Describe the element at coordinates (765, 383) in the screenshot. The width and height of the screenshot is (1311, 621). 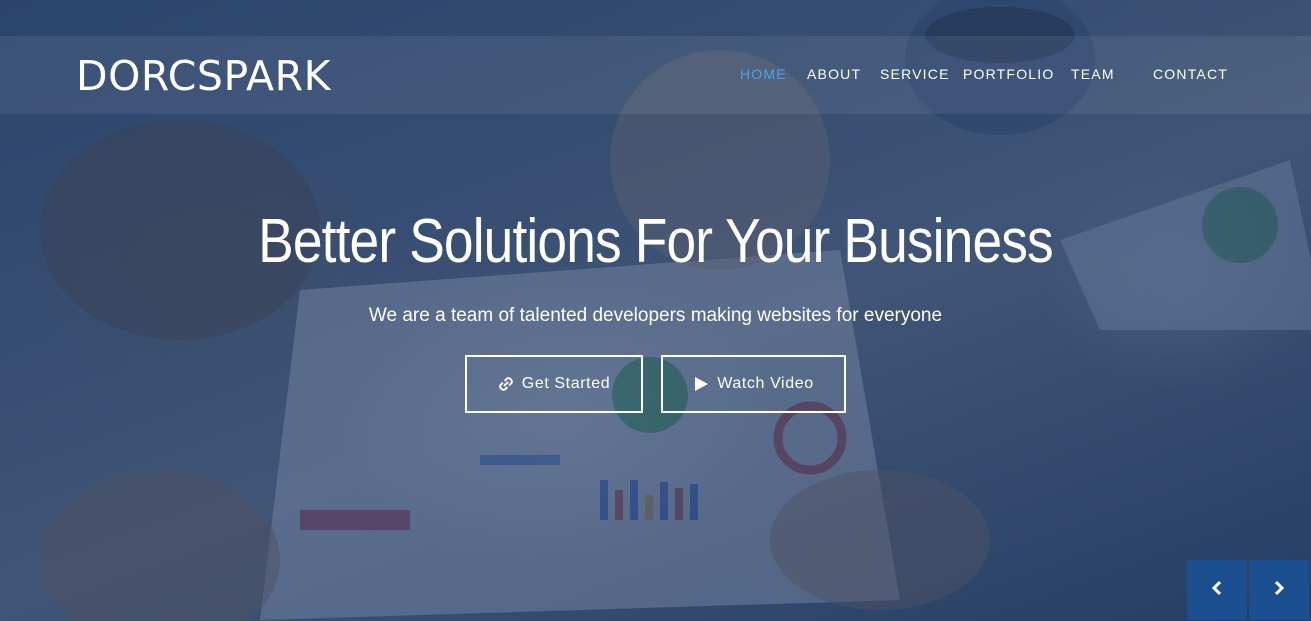
I see `watch-video-label: Watch Video` at that location.